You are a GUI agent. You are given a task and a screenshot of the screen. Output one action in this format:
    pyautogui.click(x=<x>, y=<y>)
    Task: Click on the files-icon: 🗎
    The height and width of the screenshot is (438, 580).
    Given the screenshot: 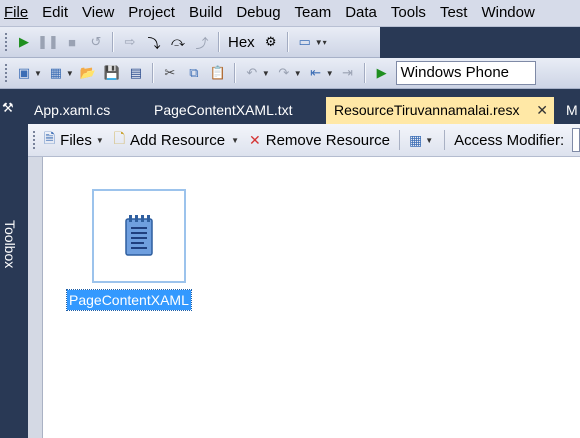 What is the action you would take?
    pyautogui.click(x=49, y=138)
    